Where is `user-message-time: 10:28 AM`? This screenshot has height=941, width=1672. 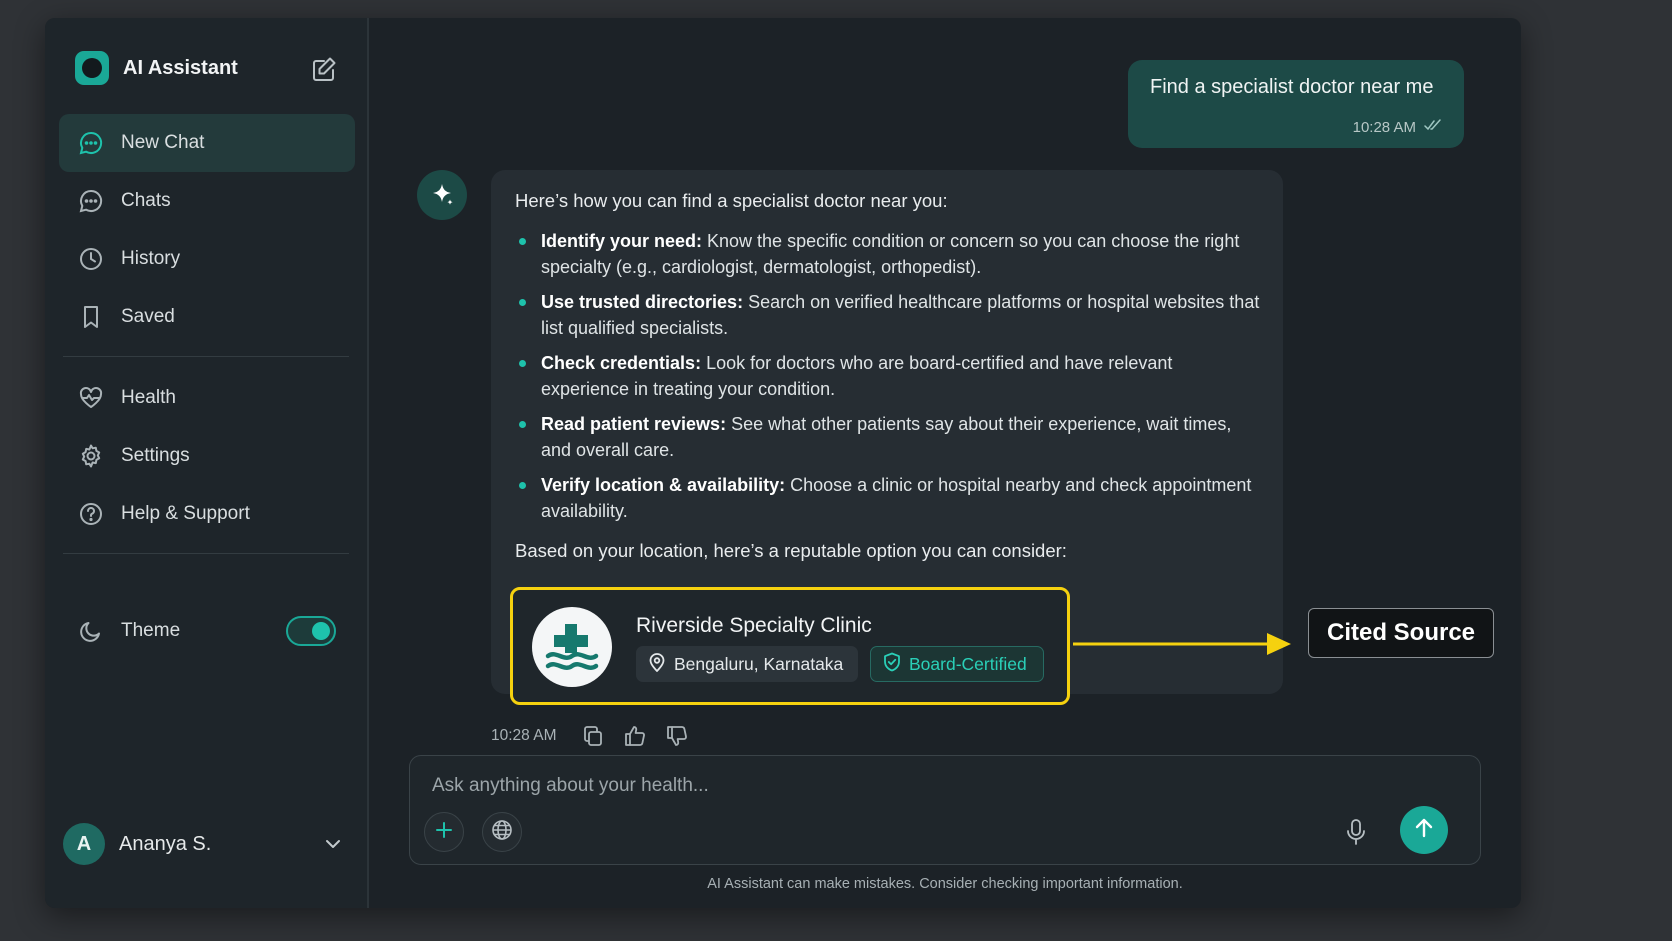
user-message-time: 10:28 AM is located at coordinates (1384, 127).